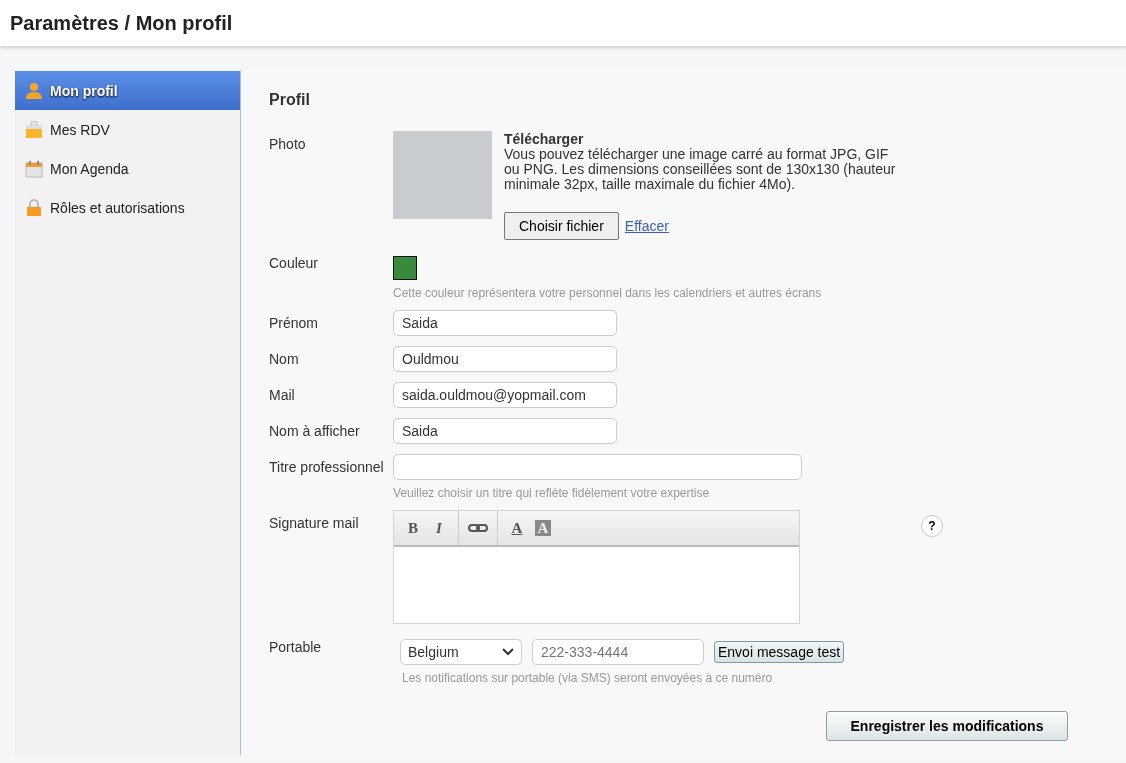  What do you see at coordinates (284, 359) in the screenshot?
I see `field-label: Nom` at bounding box center [284, 359].